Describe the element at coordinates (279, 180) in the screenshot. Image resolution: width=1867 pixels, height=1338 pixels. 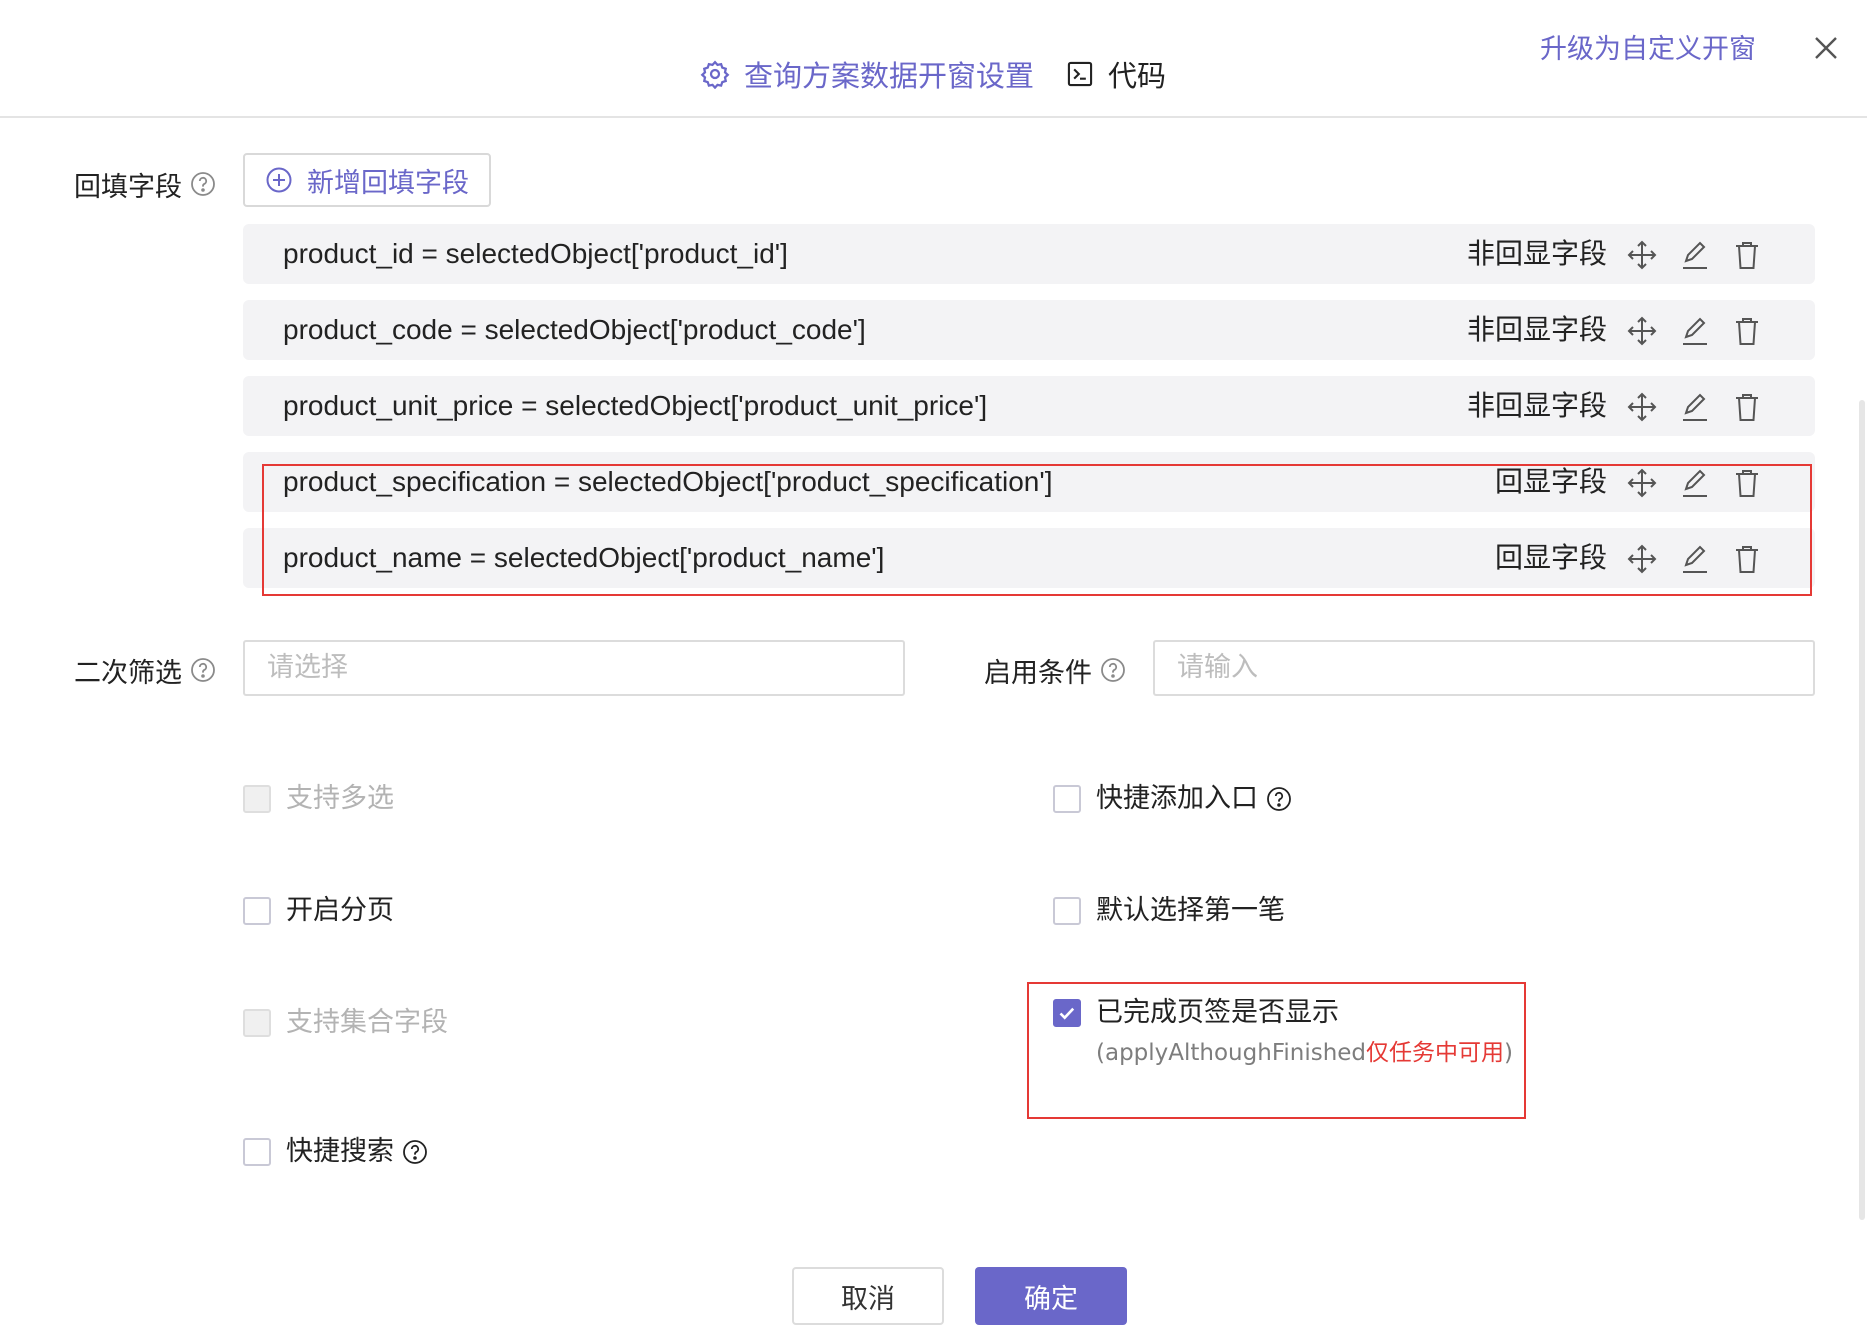
I see `plus-circle-icon` at that location.